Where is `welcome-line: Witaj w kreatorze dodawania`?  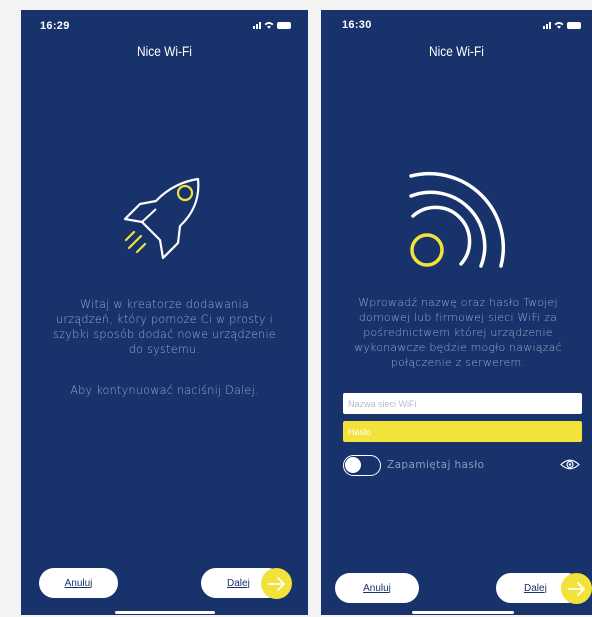 welcome-line: Witaj w kreatorze dodawania is located at coordinates (164, 304).